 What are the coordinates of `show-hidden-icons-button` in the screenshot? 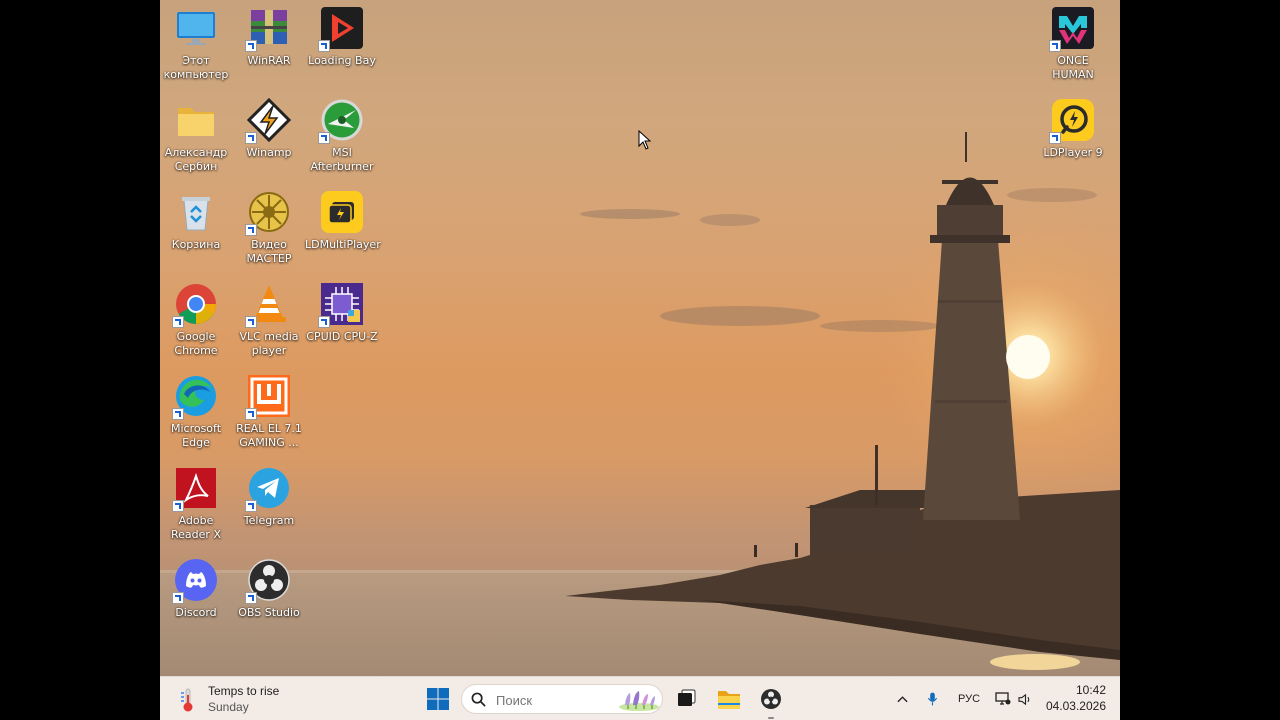 It's located at (902, 698).